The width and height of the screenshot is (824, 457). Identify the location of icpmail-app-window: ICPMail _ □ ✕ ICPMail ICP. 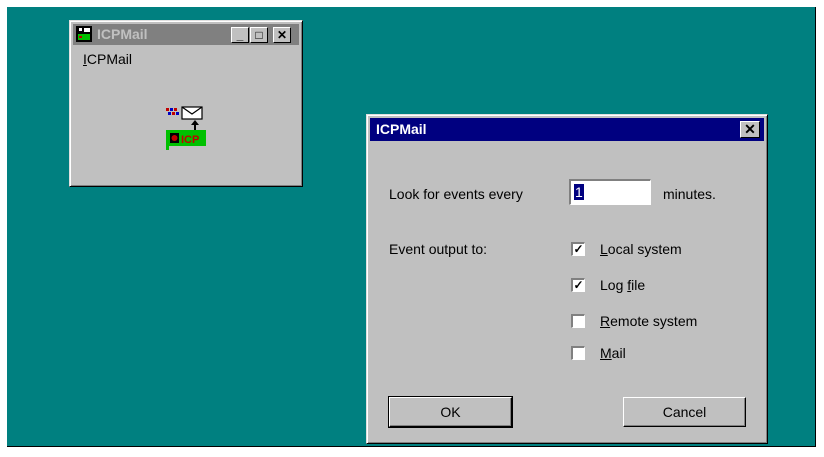
(186, 103).